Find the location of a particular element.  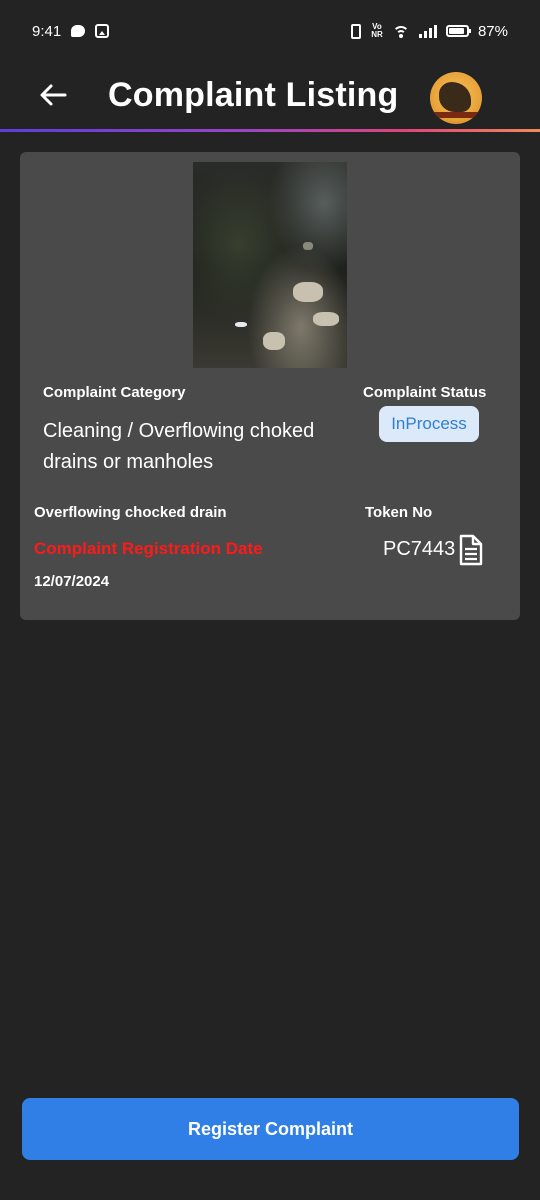

message-notification-icon is located at coordinates (78, 31).